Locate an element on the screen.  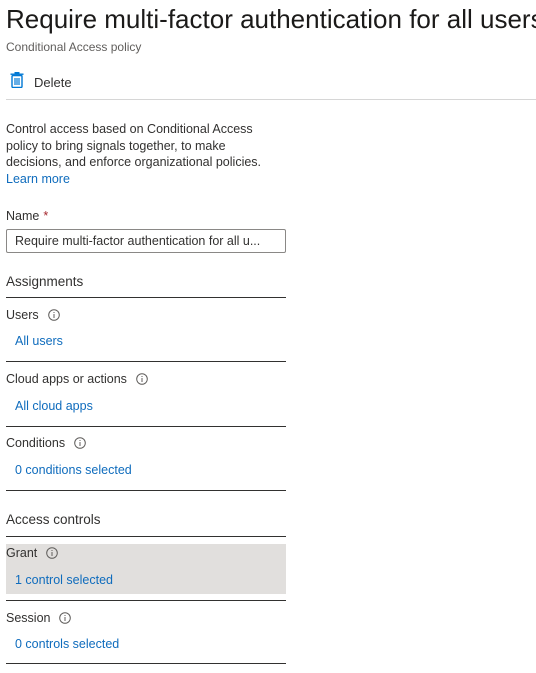
conditions-value-link: 0 conditions selected is located at coordinates (73, 470).